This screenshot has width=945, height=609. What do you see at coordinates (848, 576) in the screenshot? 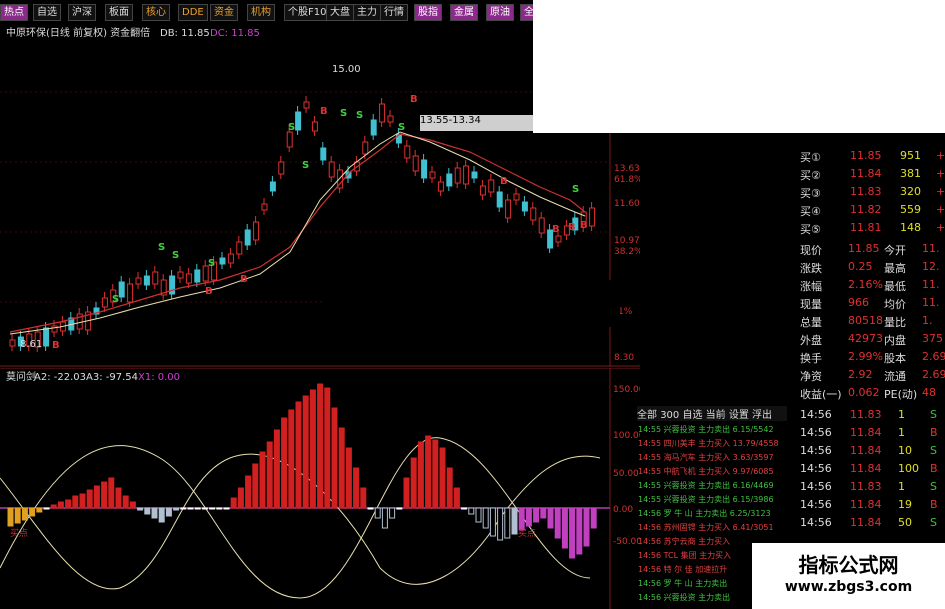
I see `watermark: 指标公式网 www.zbgs3.com` at bounding box center [848, 576].